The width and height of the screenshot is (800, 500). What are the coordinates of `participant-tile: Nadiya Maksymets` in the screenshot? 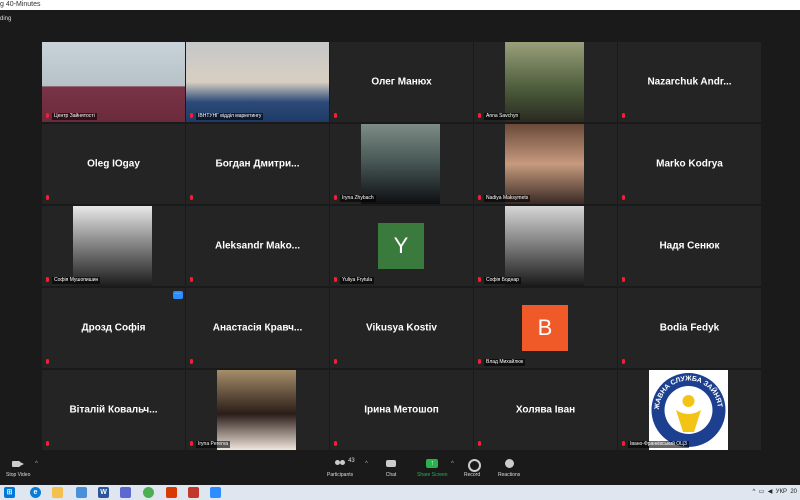 It's located at (545, 164).